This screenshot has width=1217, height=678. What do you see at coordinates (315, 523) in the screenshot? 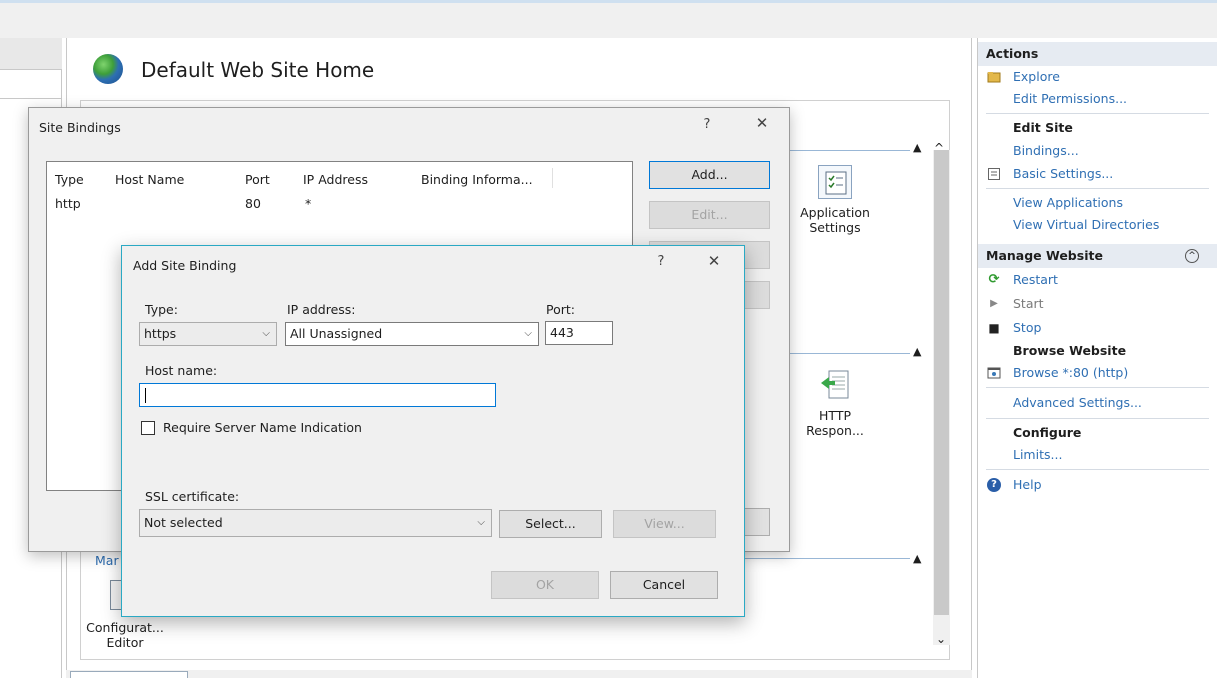
I see `ssl-certificate-select: Not selected ⌵` at bounding box center [315, 523].